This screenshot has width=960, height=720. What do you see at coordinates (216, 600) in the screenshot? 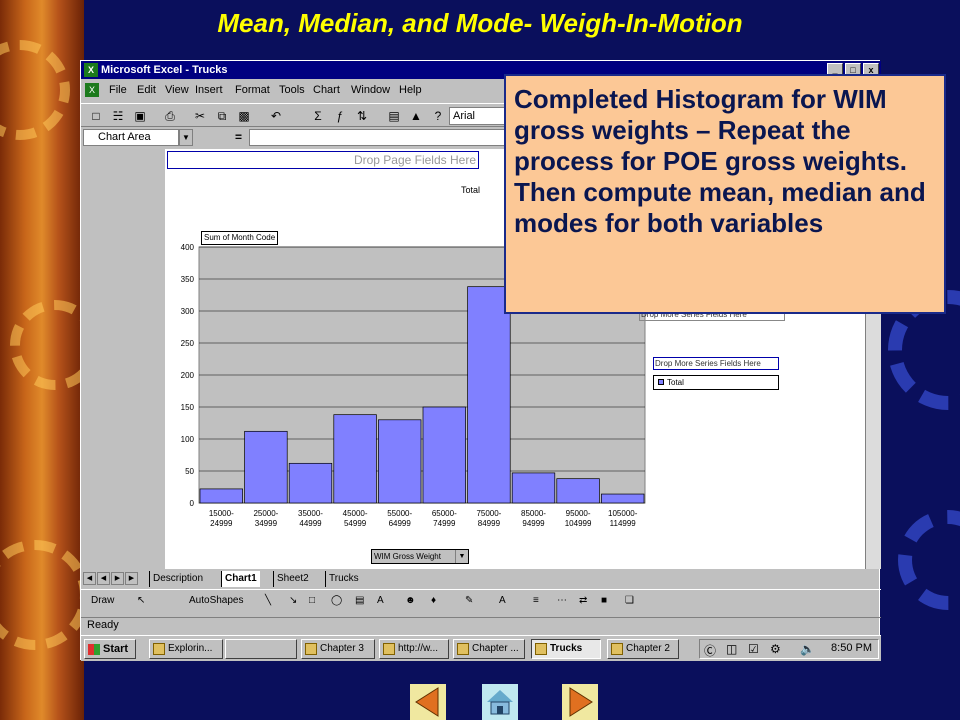
I see `autoshapes-menu: AutoShapes` at bounding box center [216, 600].